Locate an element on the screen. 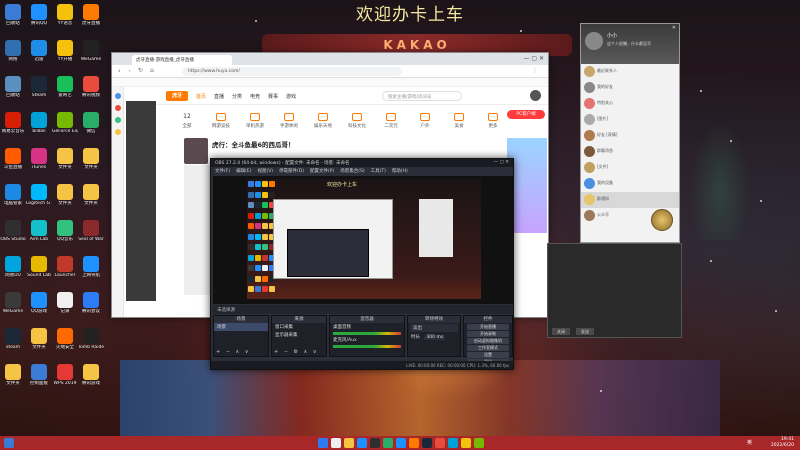 The image size is (800, 450). obs-preview-canvas: 欢迎办卡上车 is located at coordinates (363, 240).